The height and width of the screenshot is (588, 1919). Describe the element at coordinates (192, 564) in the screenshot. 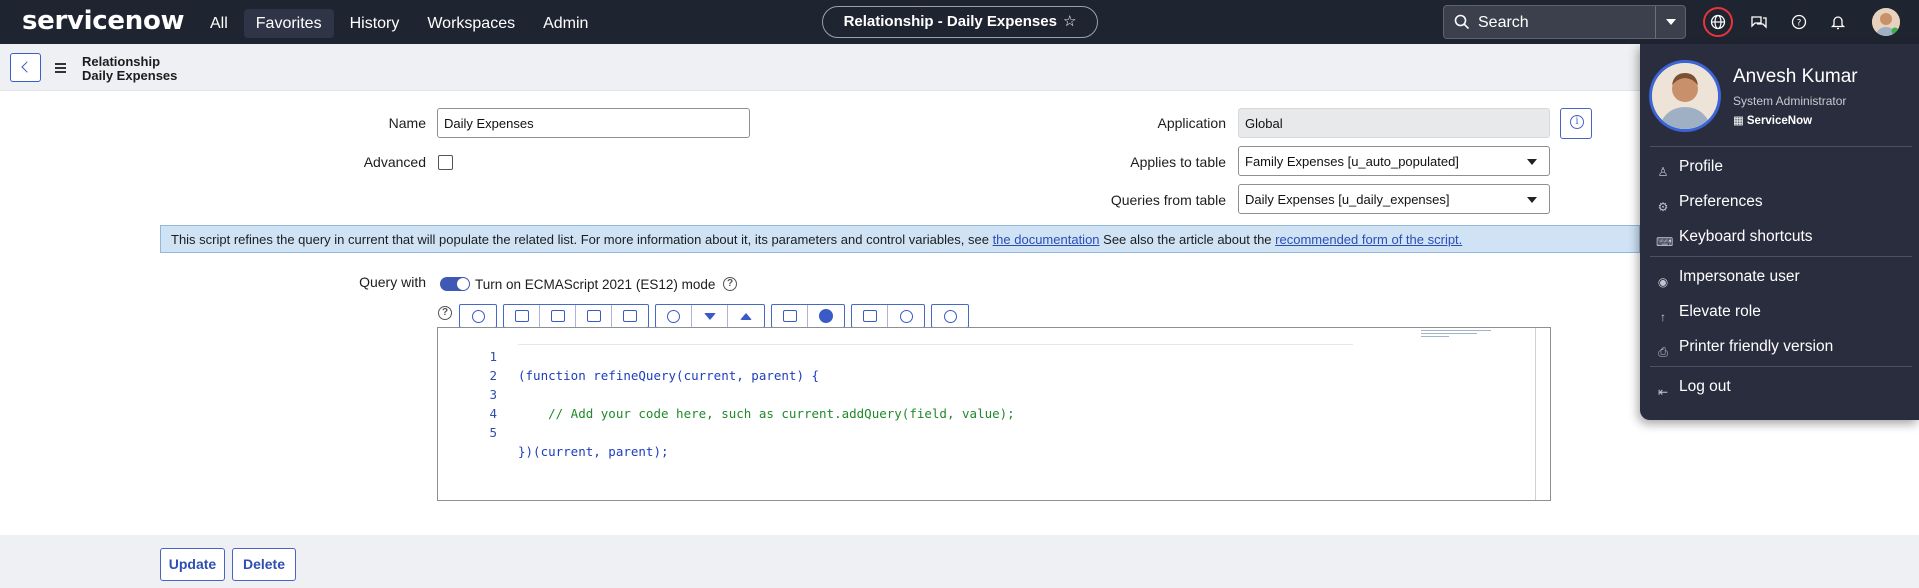

I see `update-button: Update` at that location.